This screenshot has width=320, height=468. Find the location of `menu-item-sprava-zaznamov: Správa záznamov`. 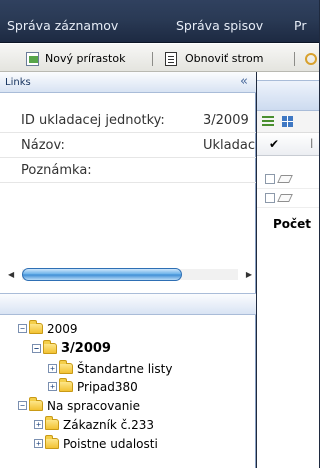

menu-item-sprava-zaznamov: Správa záznamov is located at coordinates (62, 25).